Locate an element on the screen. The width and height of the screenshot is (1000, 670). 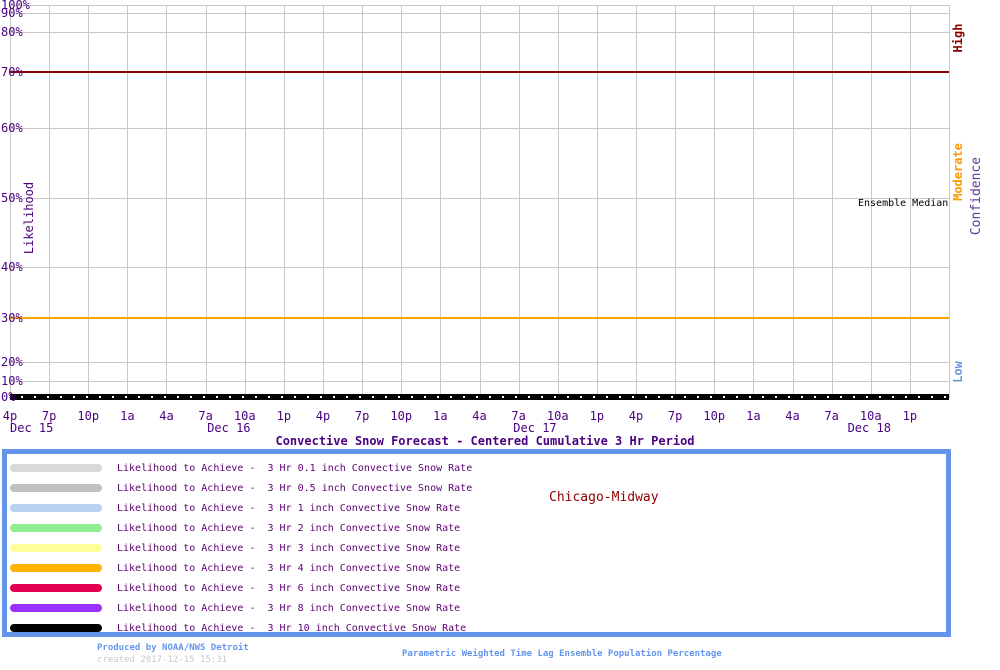
reference-line-70pct is located at coordinates (479, 72).